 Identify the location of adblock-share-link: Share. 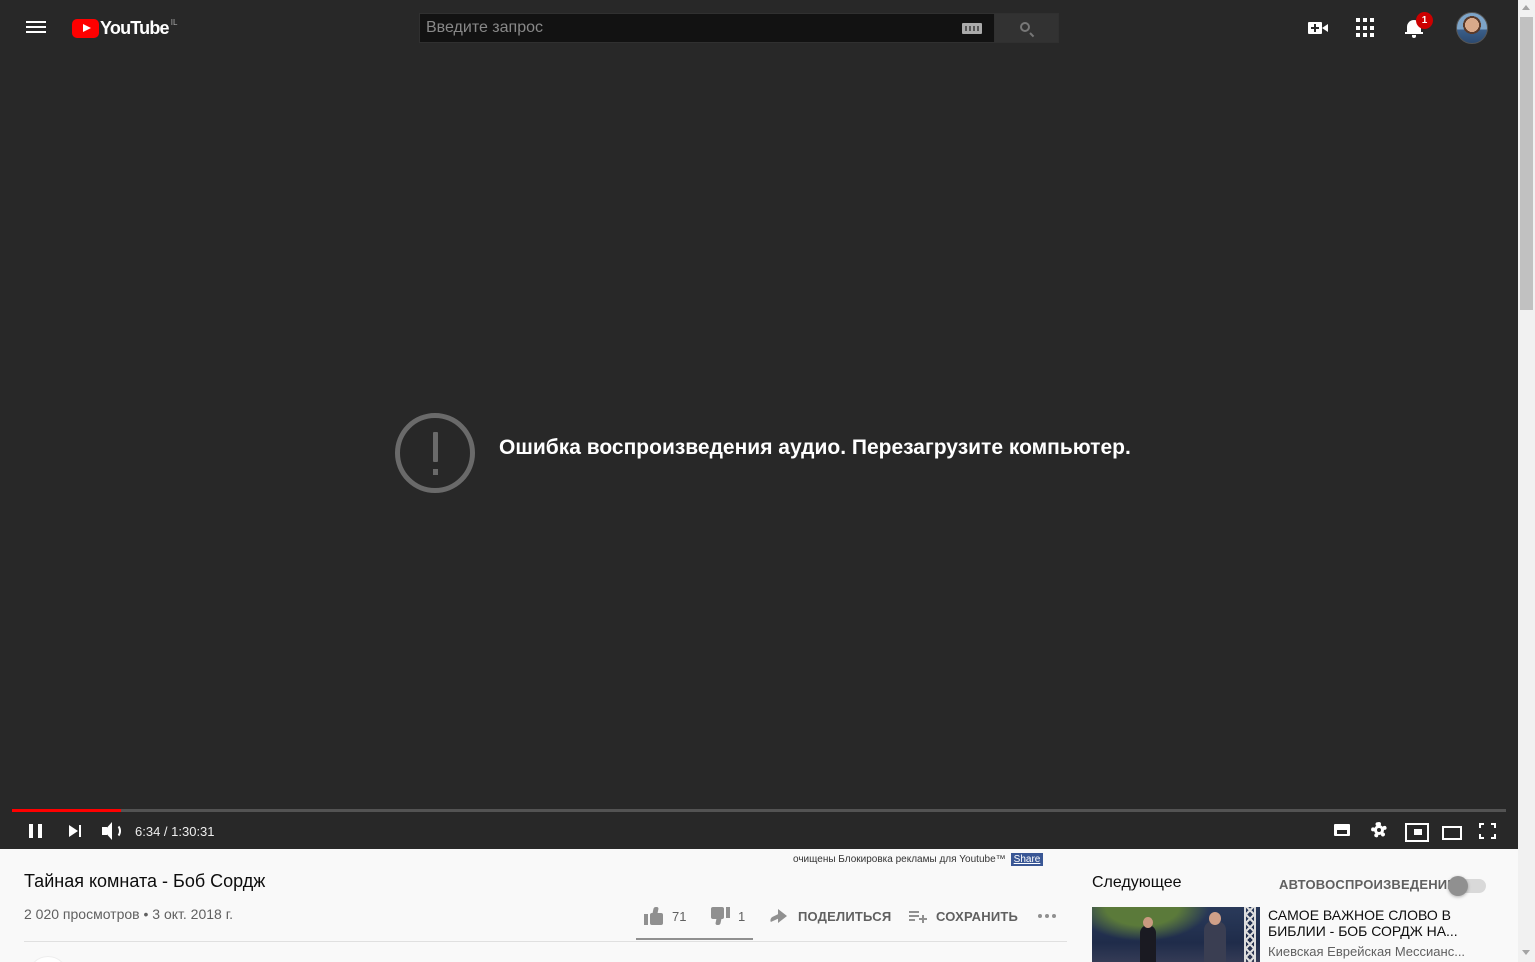
(1027, 859).